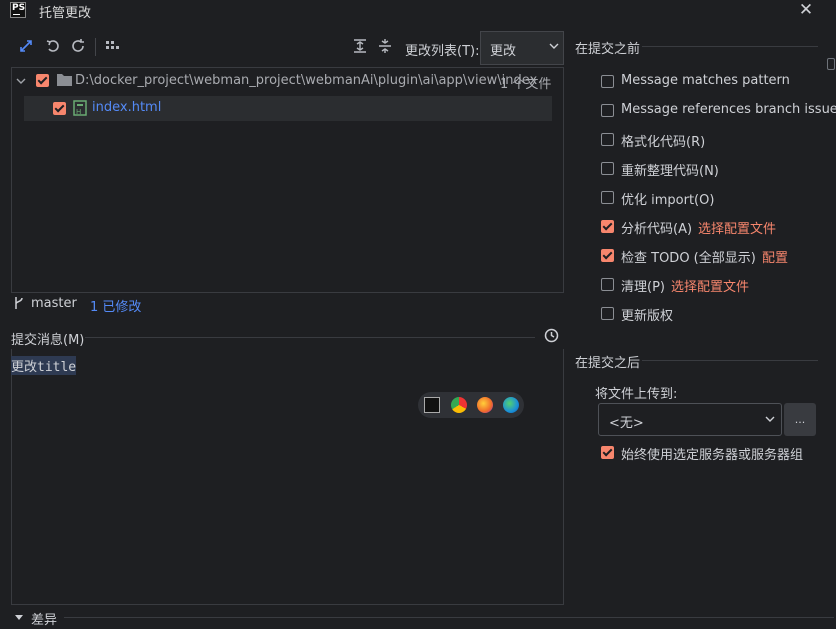 The image size is (836, 629). I want to click on branch-name: master, so click(54, 303).